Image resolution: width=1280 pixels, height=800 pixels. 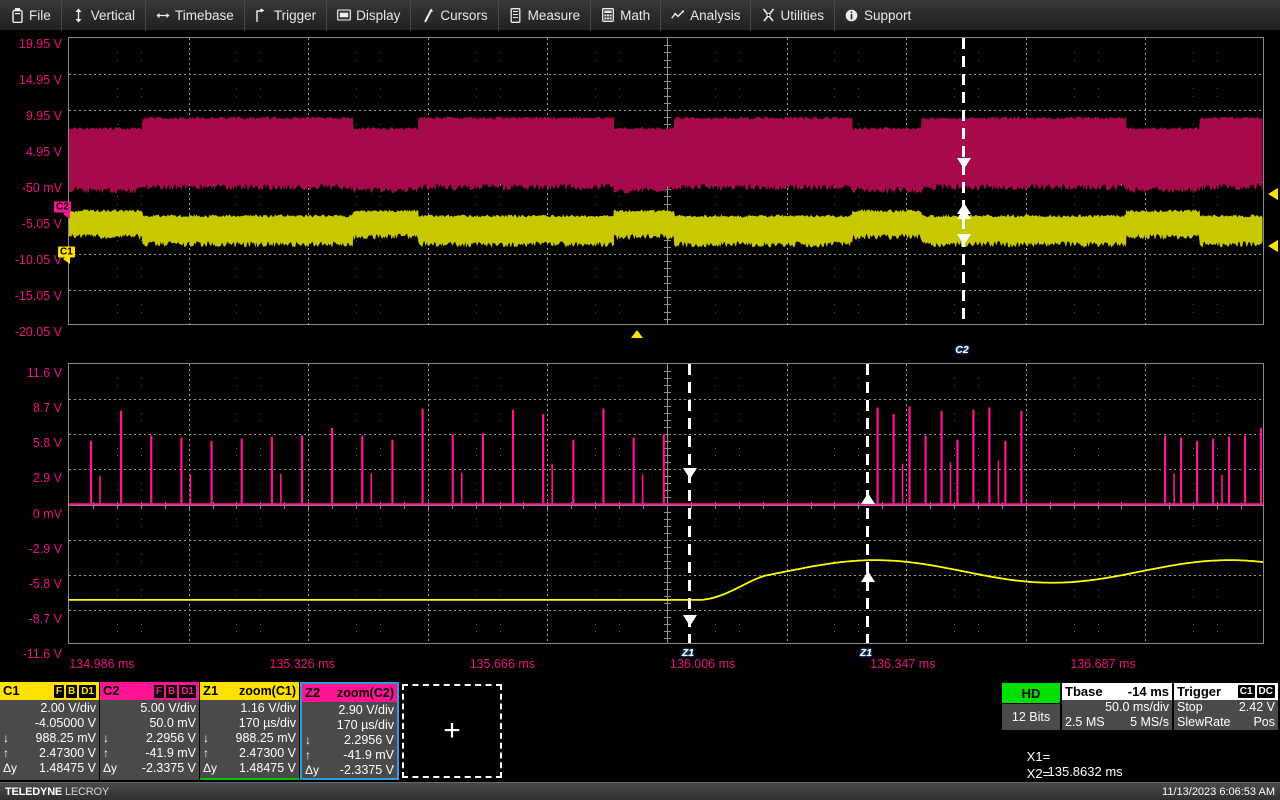 What do you see at coordinates (65, 723) in the screenshot?
I see `descriptor-row-value: -4.05000 V` at bounding box center [65, 723].